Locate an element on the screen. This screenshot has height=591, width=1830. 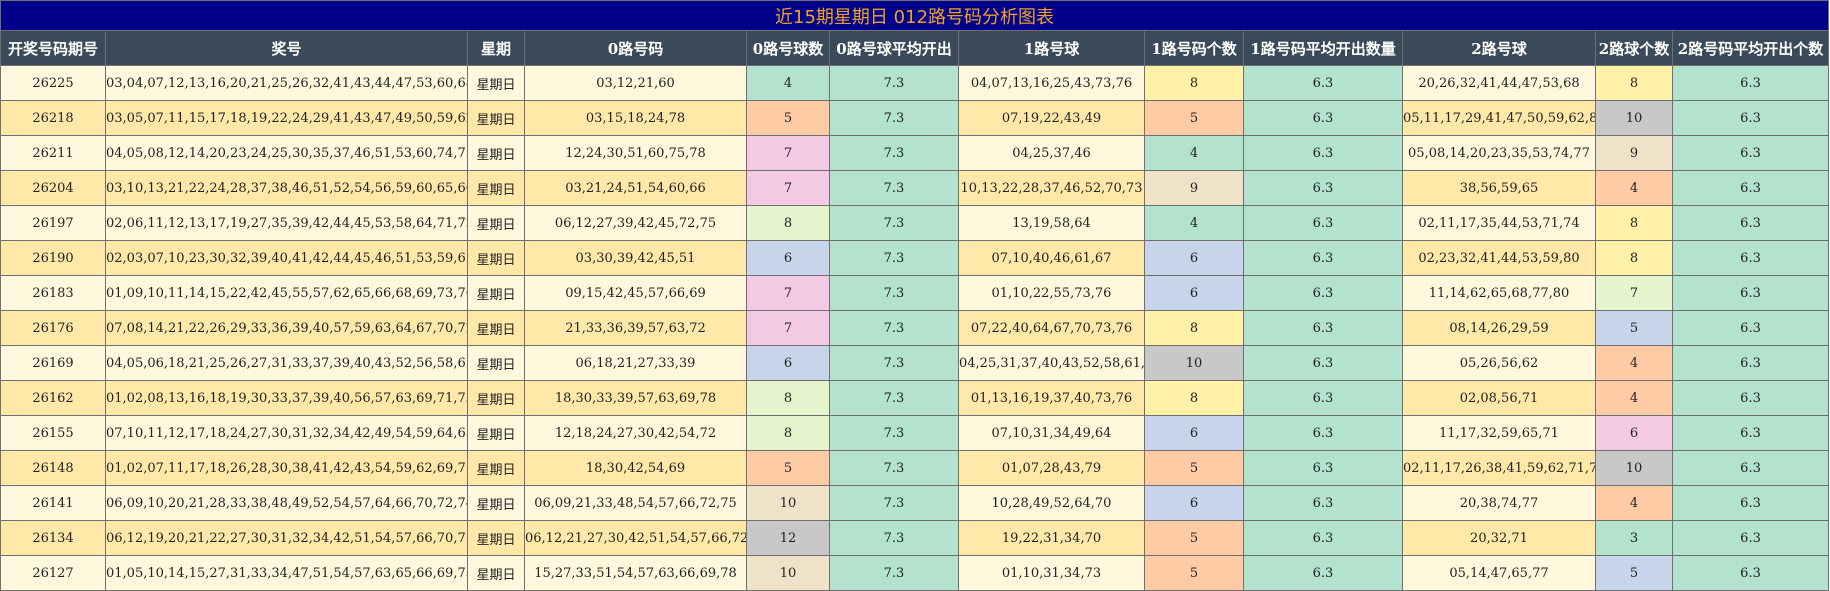
cell-issue: 26155 is located at coordinates (53, 433).